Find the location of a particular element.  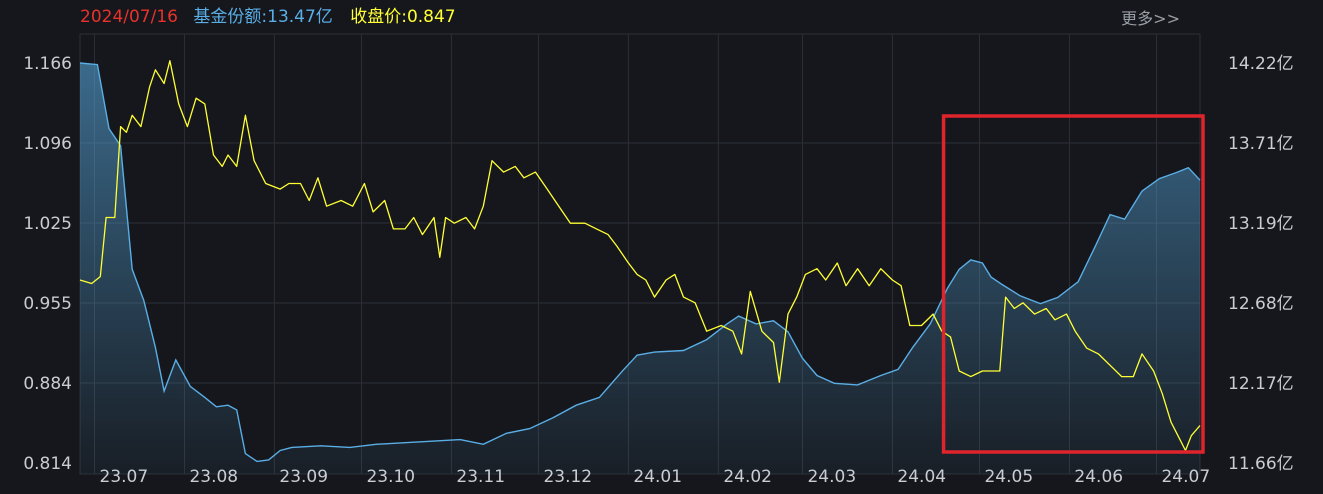

x-tick-label: 23.10 is located at coordinates (390, 477).